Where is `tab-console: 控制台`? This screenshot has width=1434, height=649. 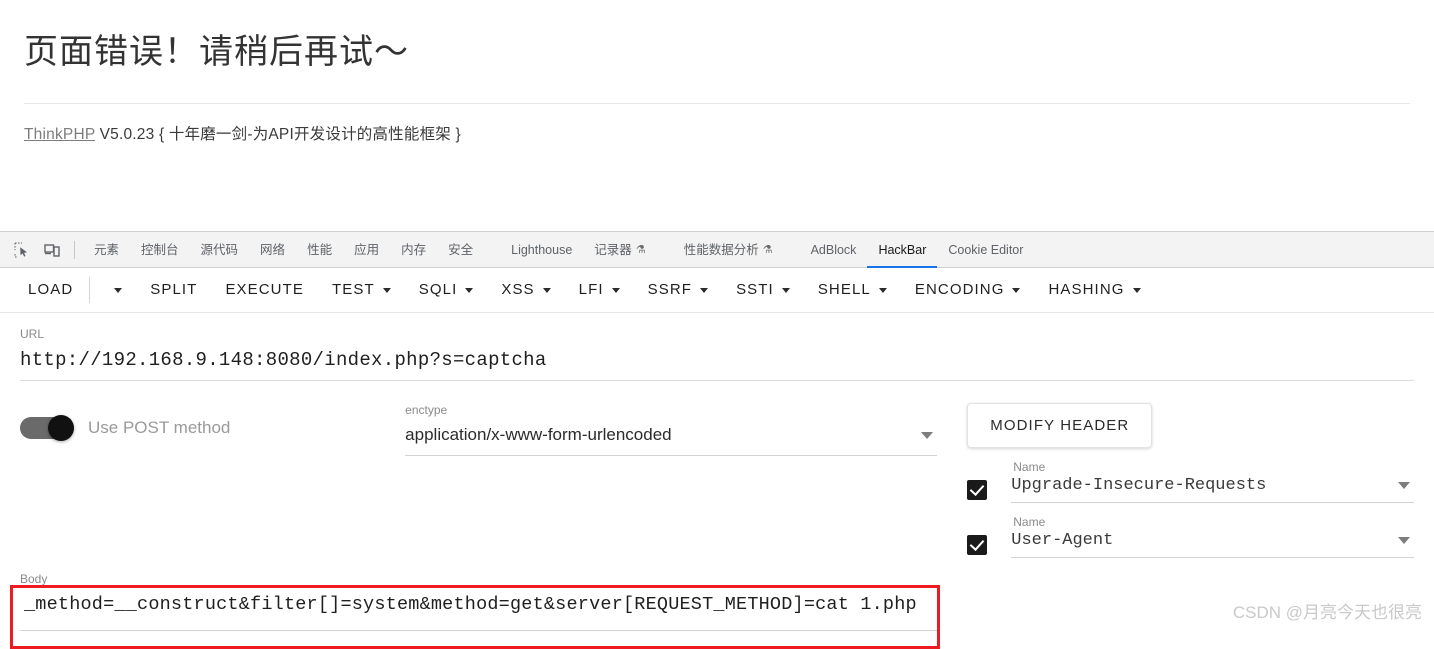
tab-console: 控制台 is located at coordinates (160, 250).